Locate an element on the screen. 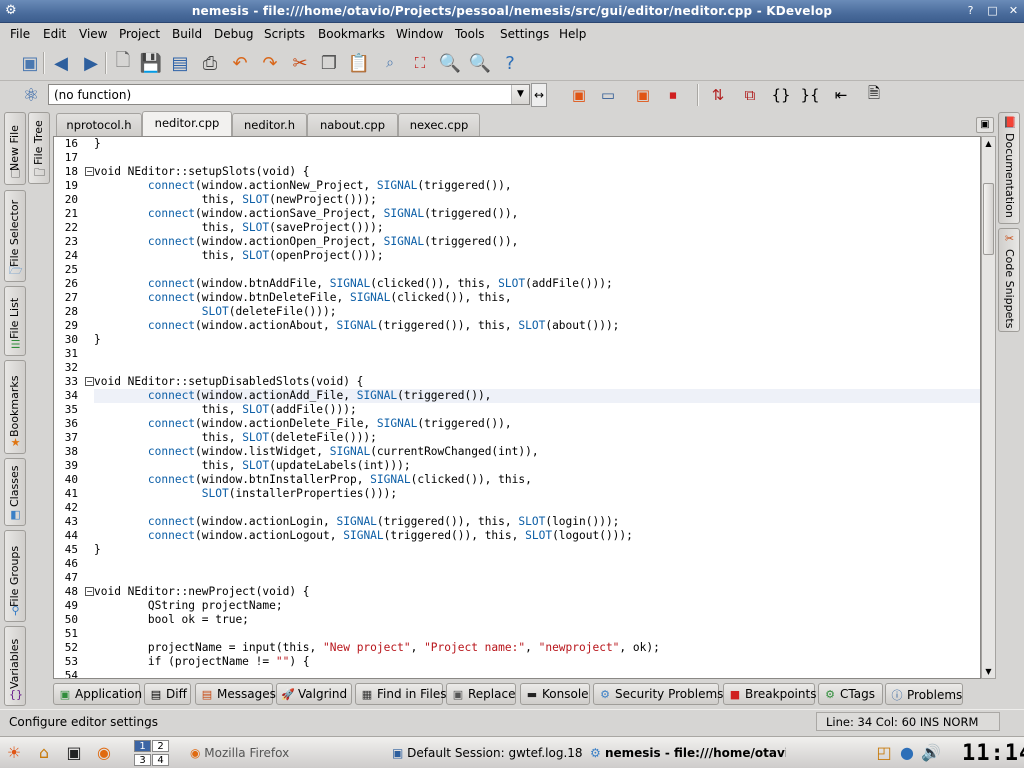 The image size is (1024, 768). tab-neditor-cpp: neditor.cpp is located at coordinates (187, 124).